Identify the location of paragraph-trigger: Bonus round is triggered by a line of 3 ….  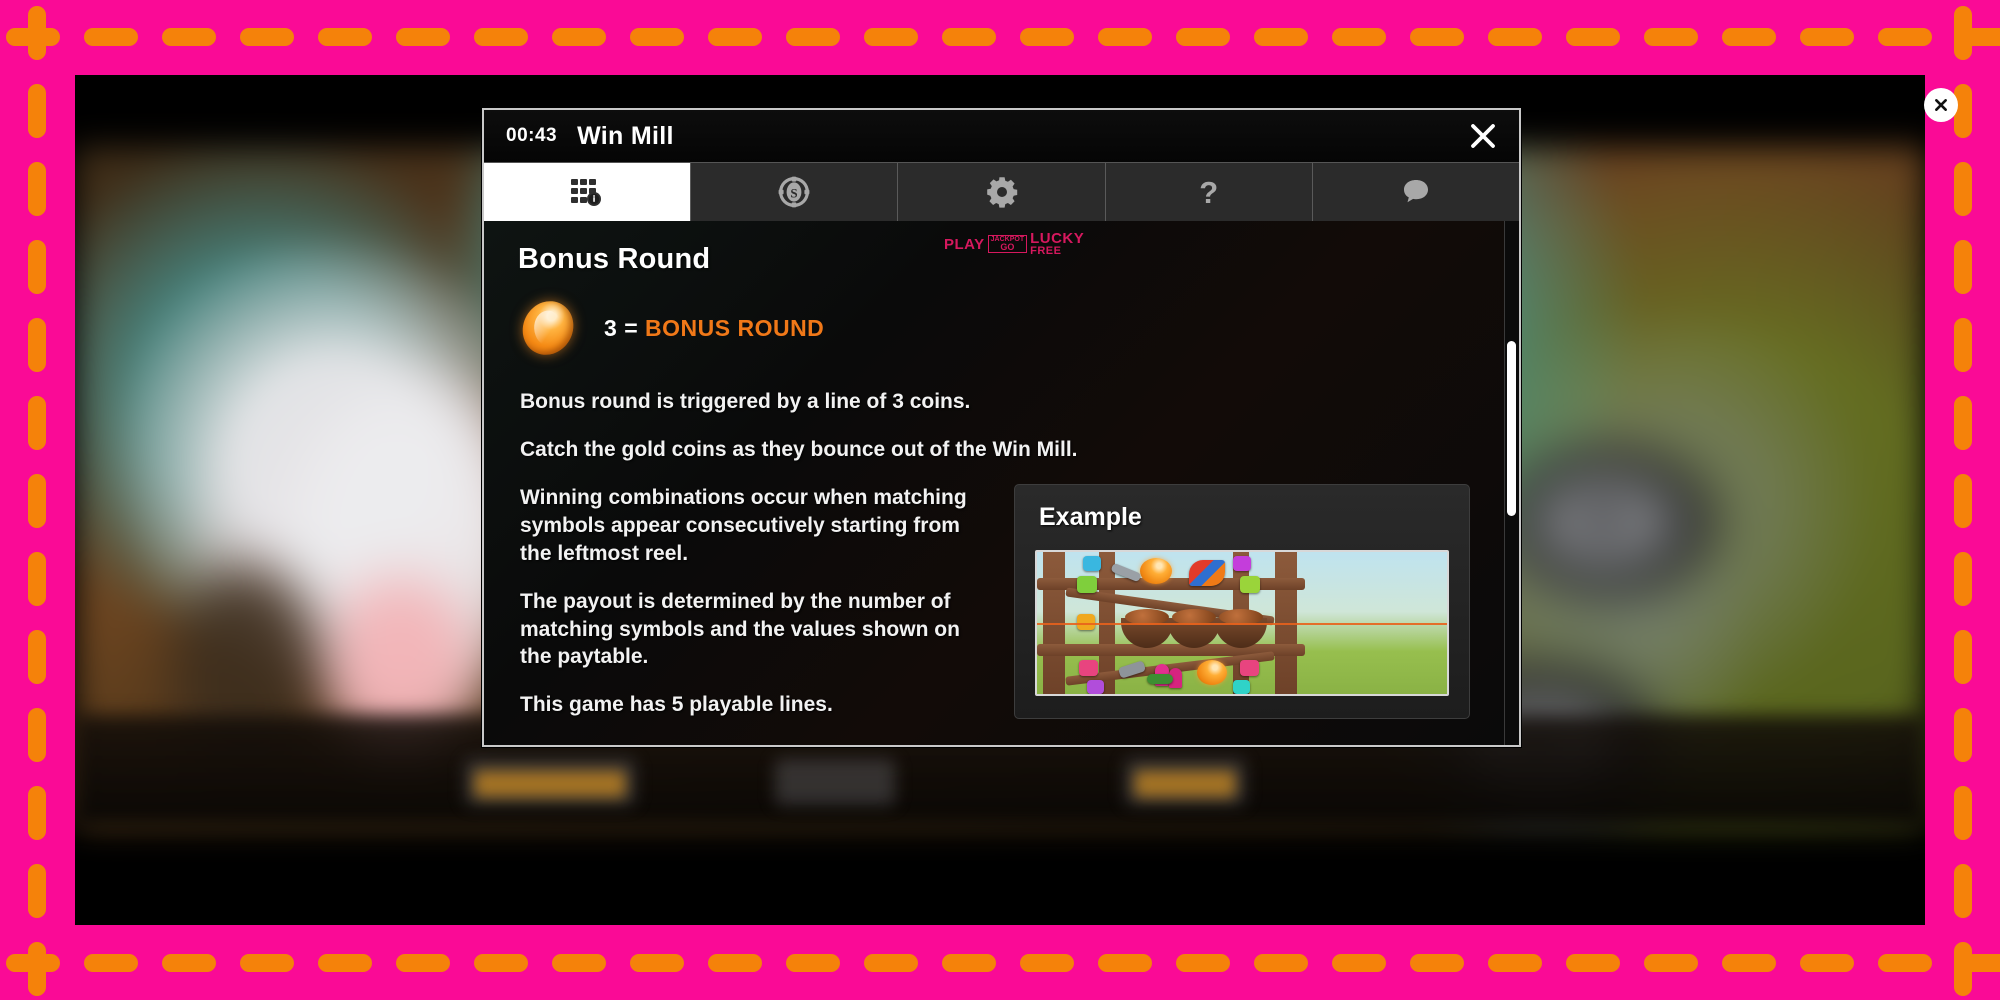
(745, 401).